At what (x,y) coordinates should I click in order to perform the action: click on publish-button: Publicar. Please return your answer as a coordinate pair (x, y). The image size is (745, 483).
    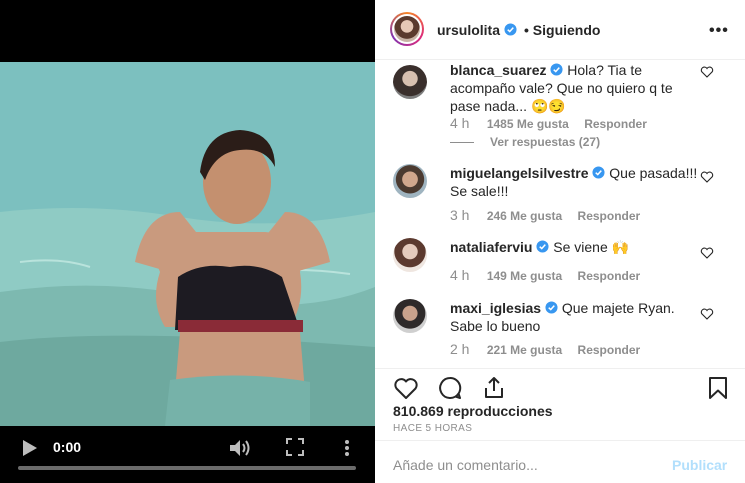
    Looking at the image, I should click on (699, 465).